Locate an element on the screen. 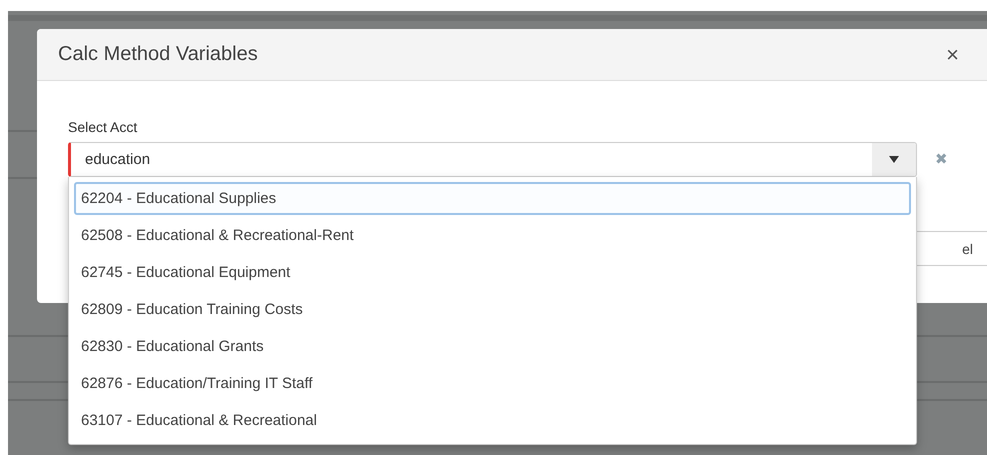 This screenshot has width=987, height=455. close-button: × is located at coordinates (952, 55).